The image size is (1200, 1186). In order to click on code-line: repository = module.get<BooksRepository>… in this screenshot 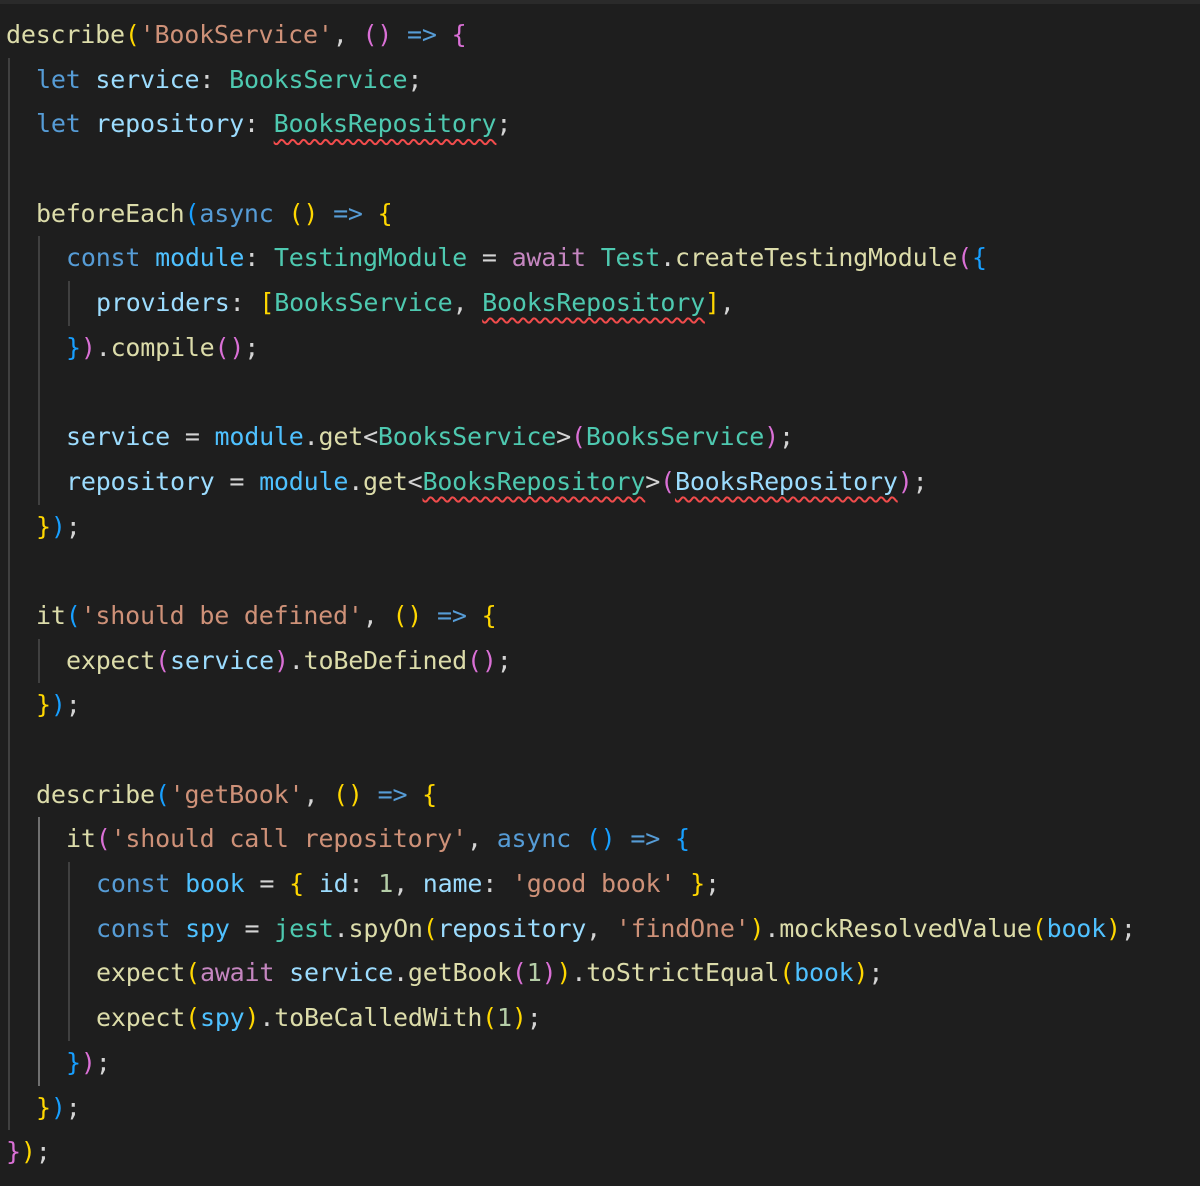, I will do `click(571, 482)`.